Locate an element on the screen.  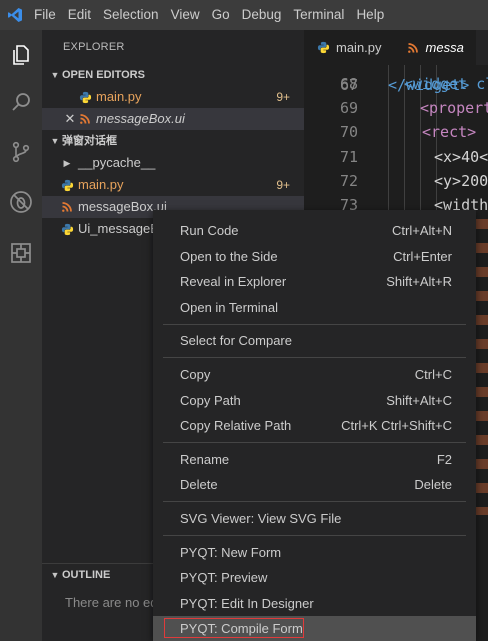
open-editor-item: main.py 9+ is located at coordinates (173, 97).